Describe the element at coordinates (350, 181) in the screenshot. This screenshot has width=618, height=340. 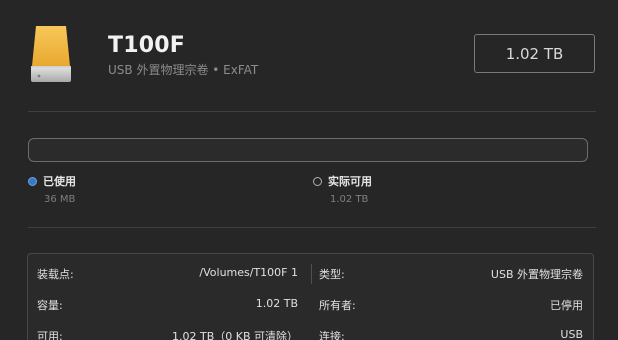
I see `legend-free-label: 实际可用` at that location.